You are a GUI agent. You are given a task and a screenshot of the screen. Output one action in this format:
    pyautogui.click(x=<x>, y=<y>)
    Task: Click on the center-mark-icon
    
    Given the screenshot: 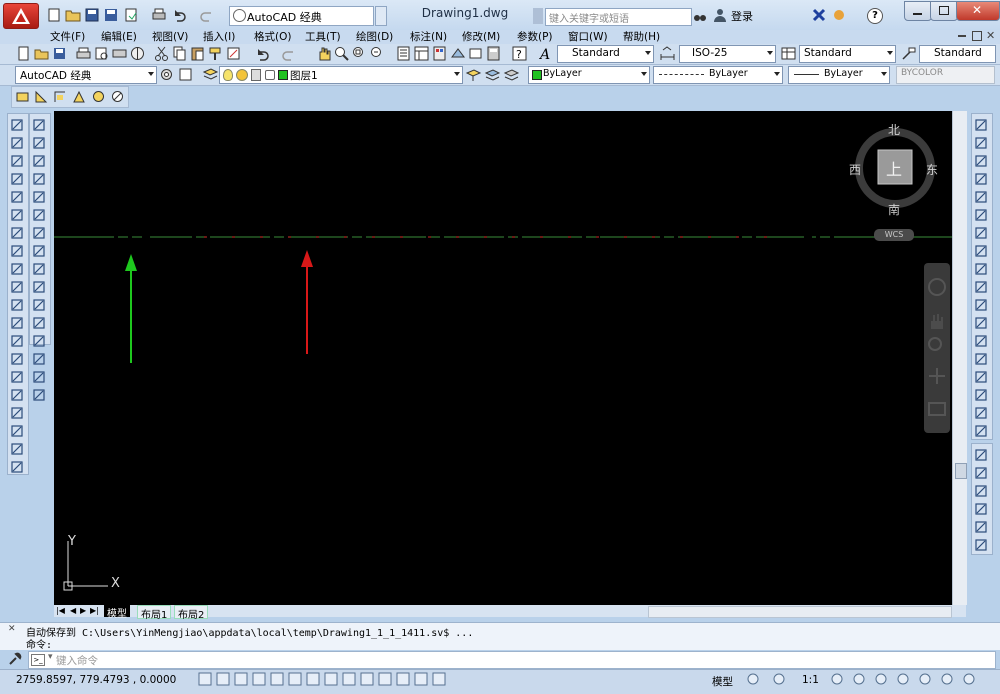 What is the action you would take?
    pyautogui.click(x=39, y=341)
    